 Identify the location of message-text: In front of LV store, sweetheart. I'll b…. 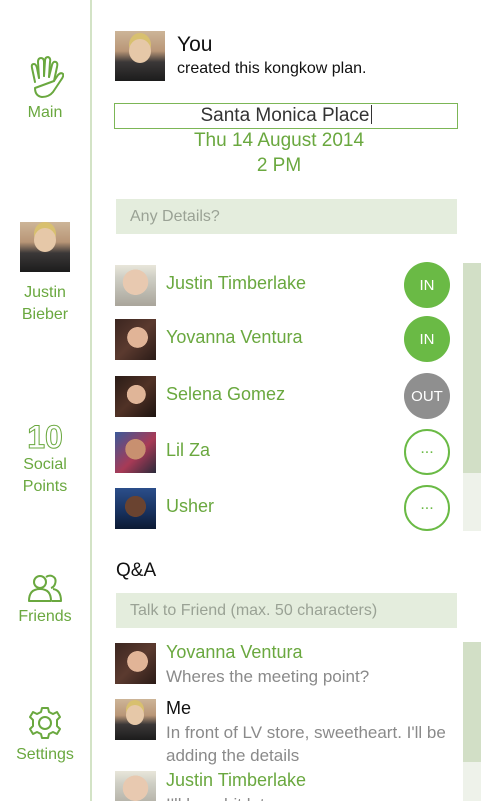
(306, 744).